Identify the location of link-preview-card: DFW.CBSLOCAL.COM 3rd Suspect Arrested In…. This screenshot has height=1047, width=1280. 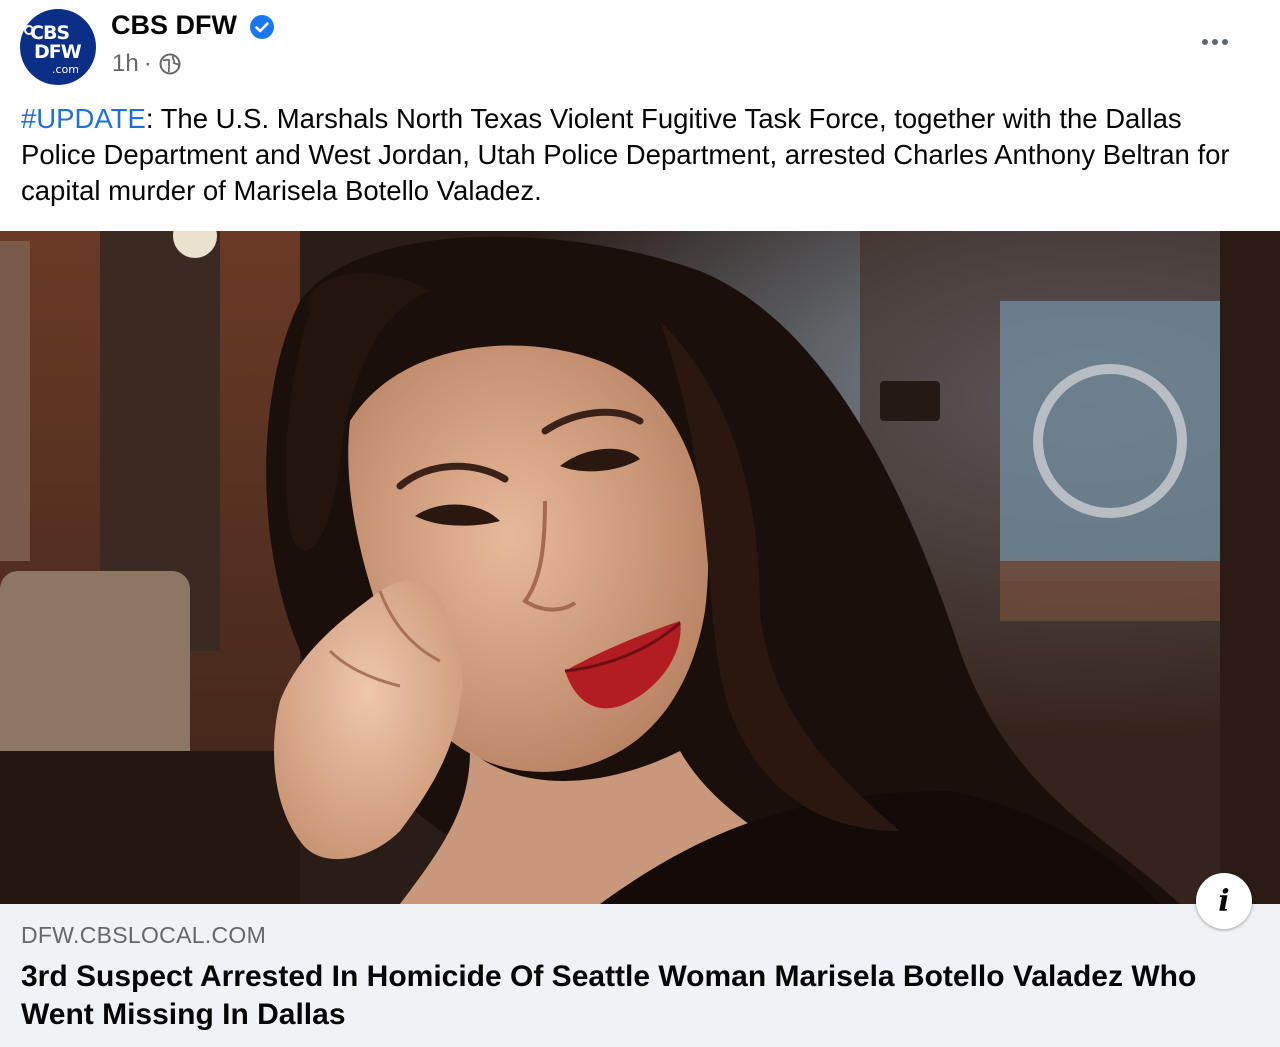
(640, 975).